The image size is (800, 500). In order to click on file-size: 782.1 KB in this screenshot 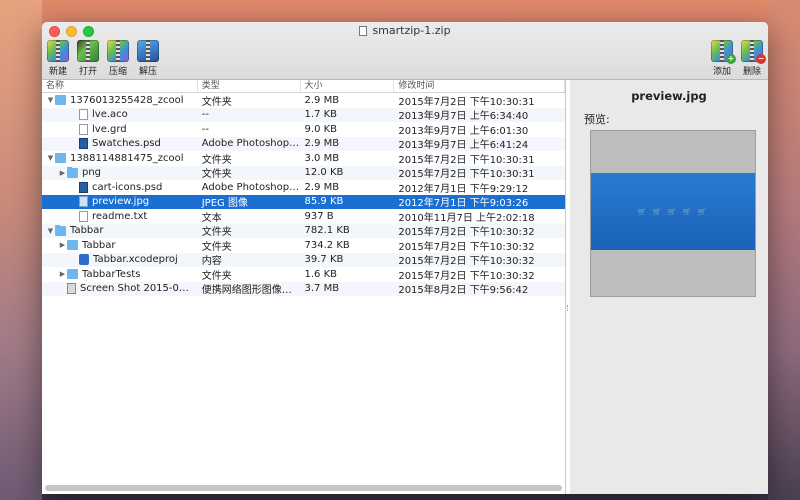, I will do `click(327, 231)`.